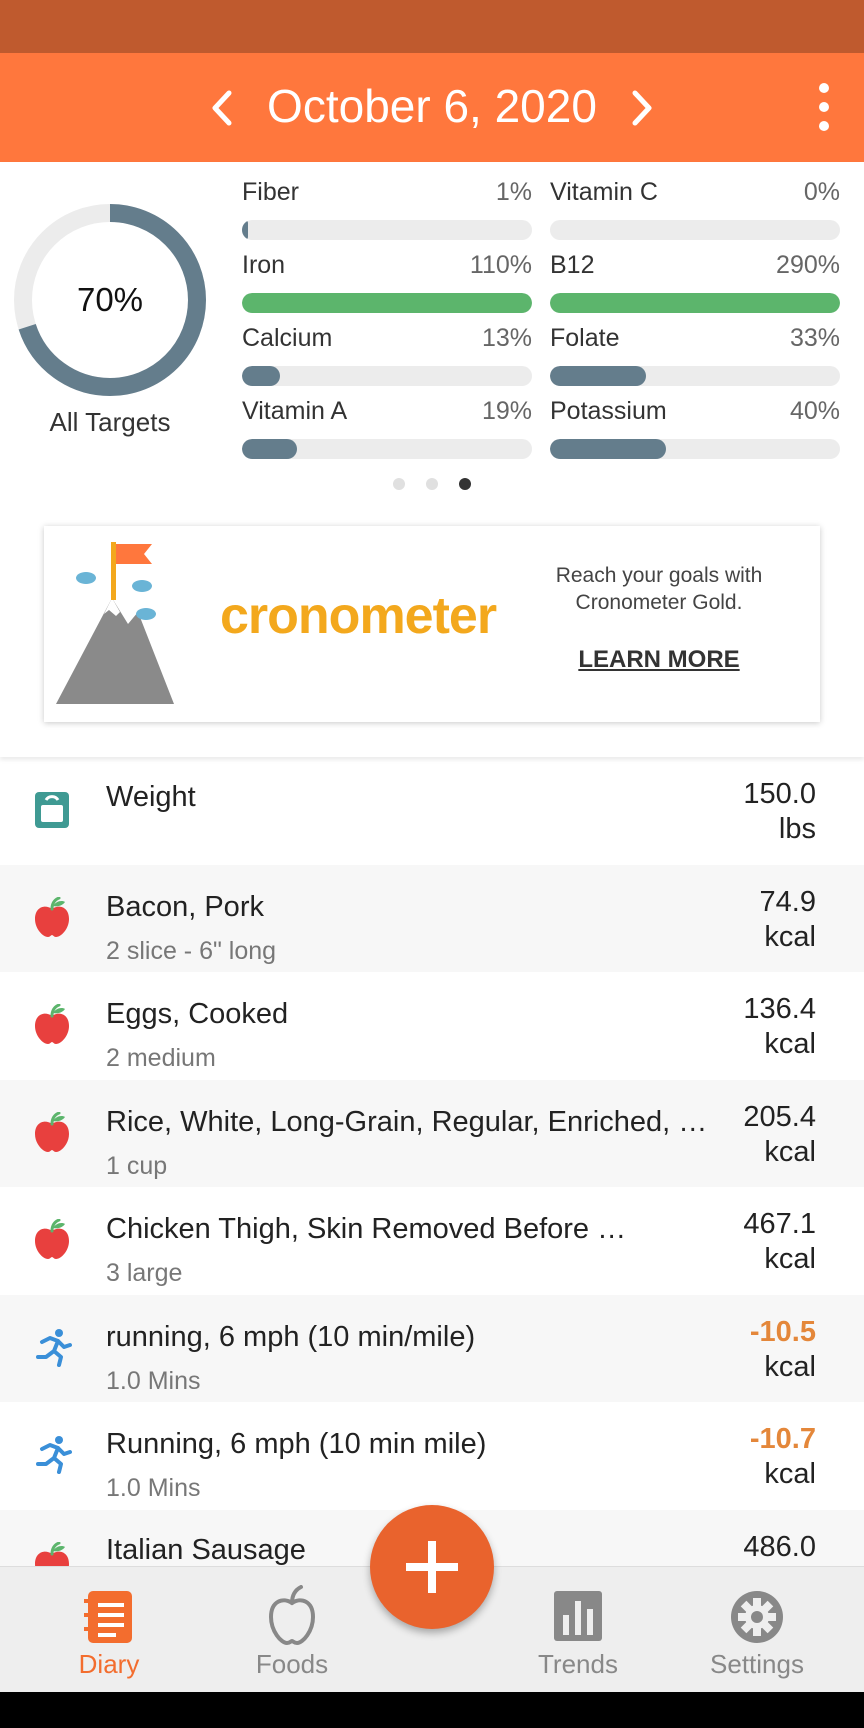 Image resolution: width=864 pixels, height=1728 pixels. I want to click on page-indicator, so click(432, 484).